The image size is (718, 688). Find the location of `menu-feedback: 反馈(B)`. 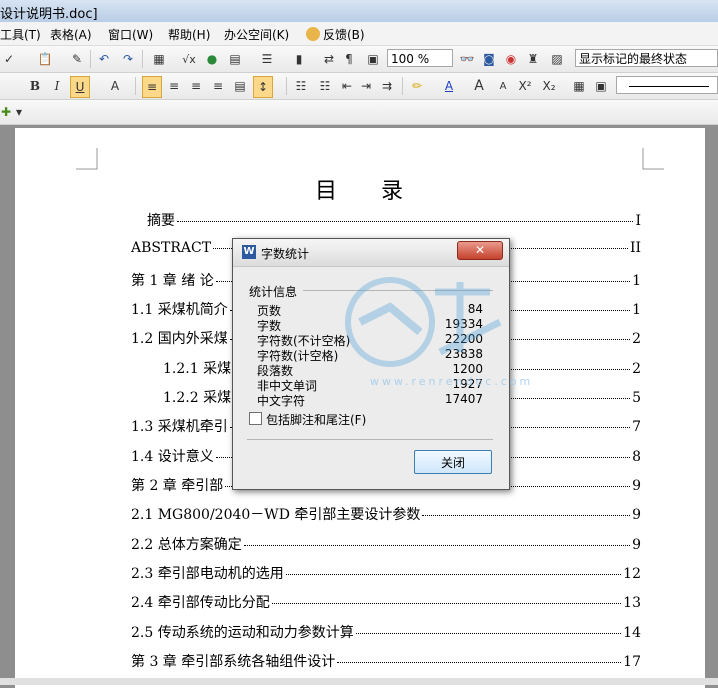

menu-feedback: 反馈(B) is located at coordinates (344, 34).